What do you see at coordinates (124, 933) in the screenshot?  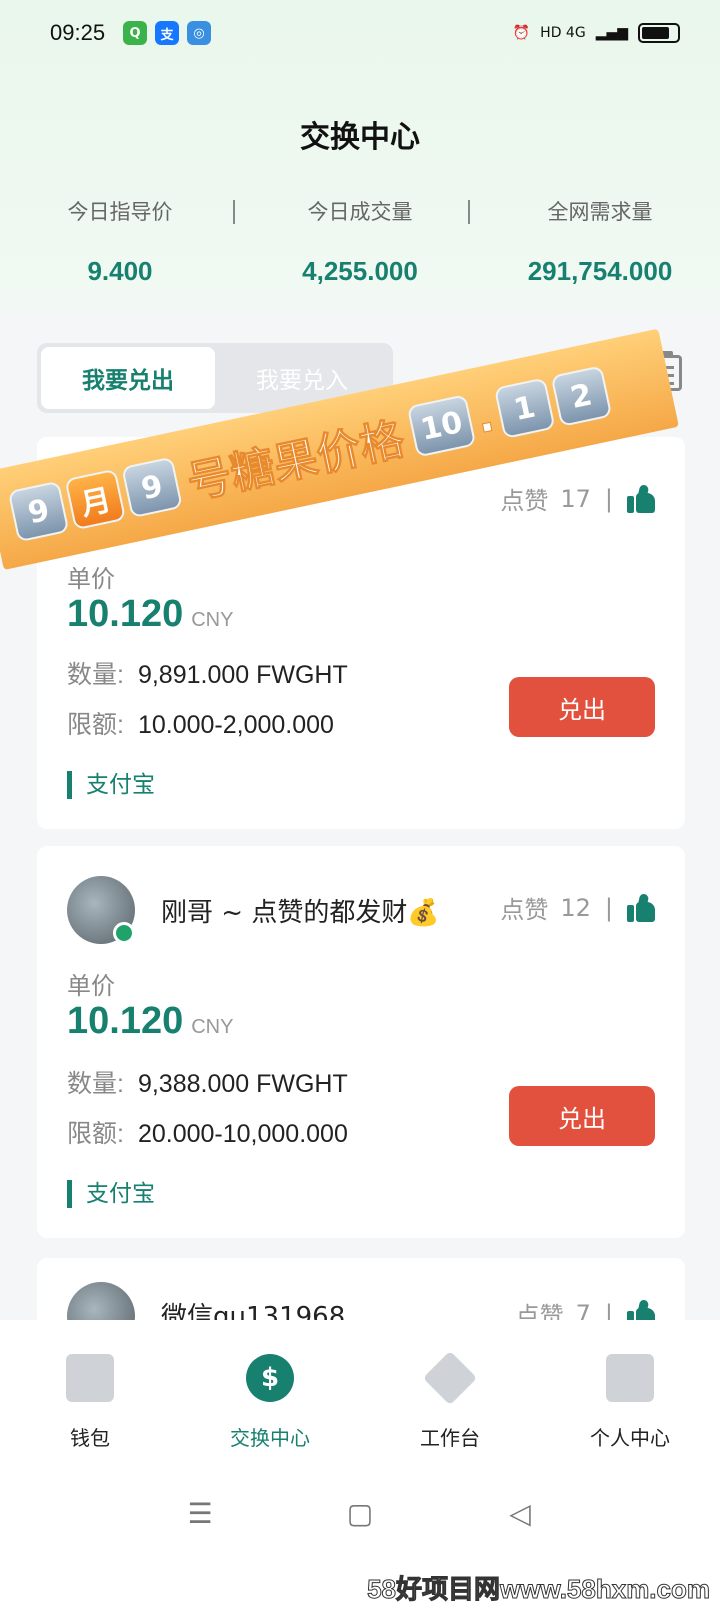 I see `online-indicator` at bounding box center [124, 933].